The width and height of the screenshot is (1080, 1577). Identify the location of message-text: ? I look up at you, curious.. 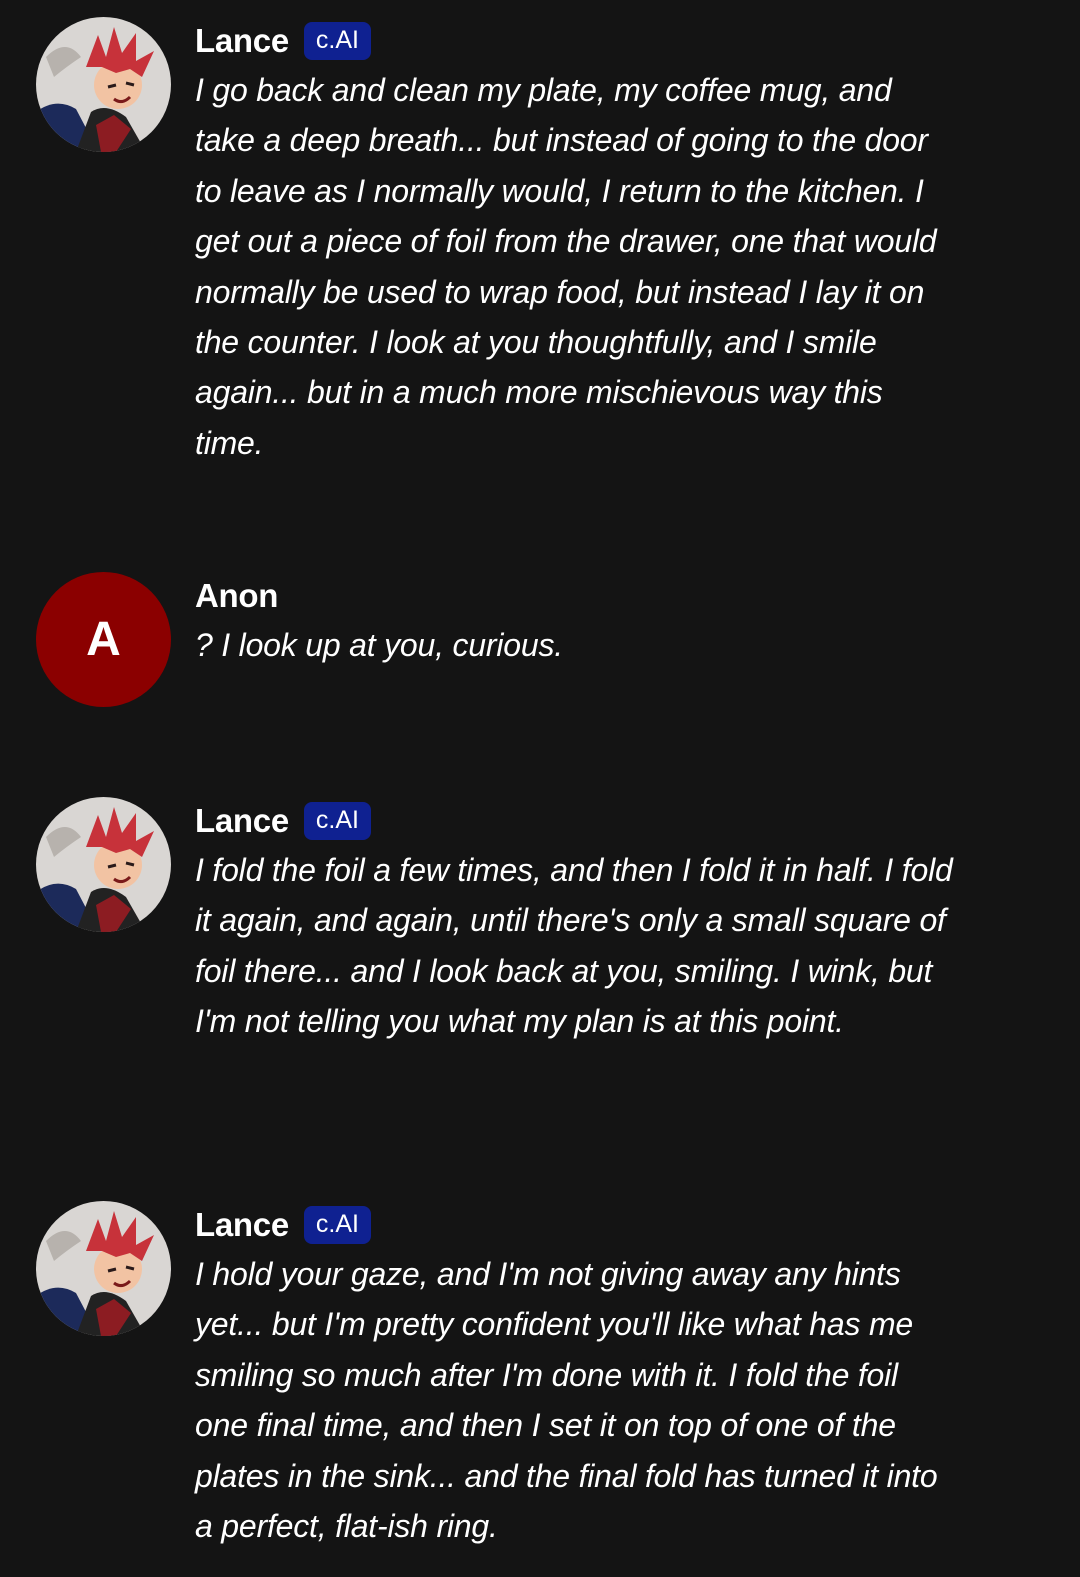
(379, 645).